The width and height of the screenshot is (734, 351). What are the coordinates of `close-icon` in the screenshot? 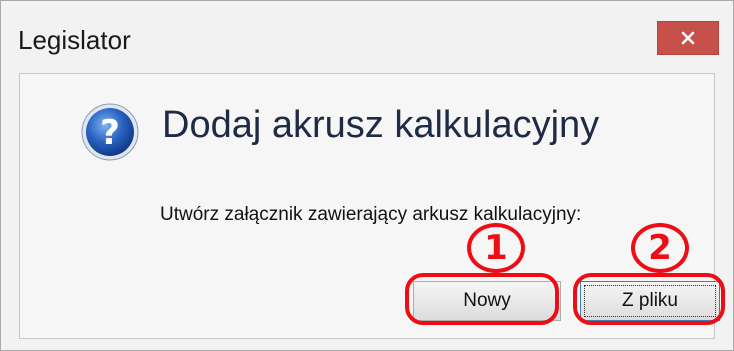 It's located at (688, 38).